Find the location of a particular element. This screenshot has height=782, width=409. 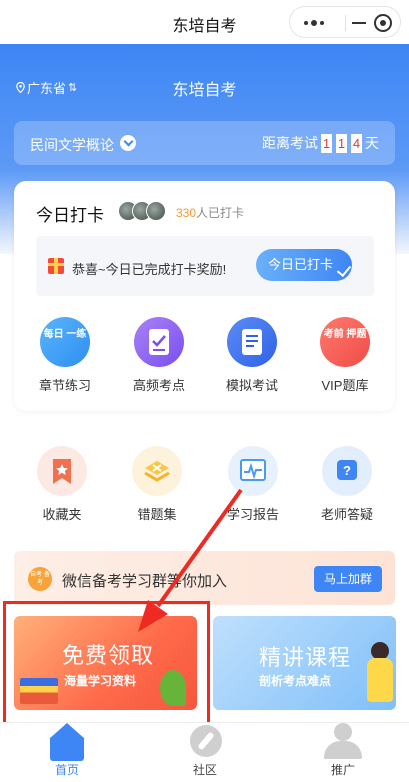

countdown-prefix: 距离考试 is located at coordinates (290, 143).